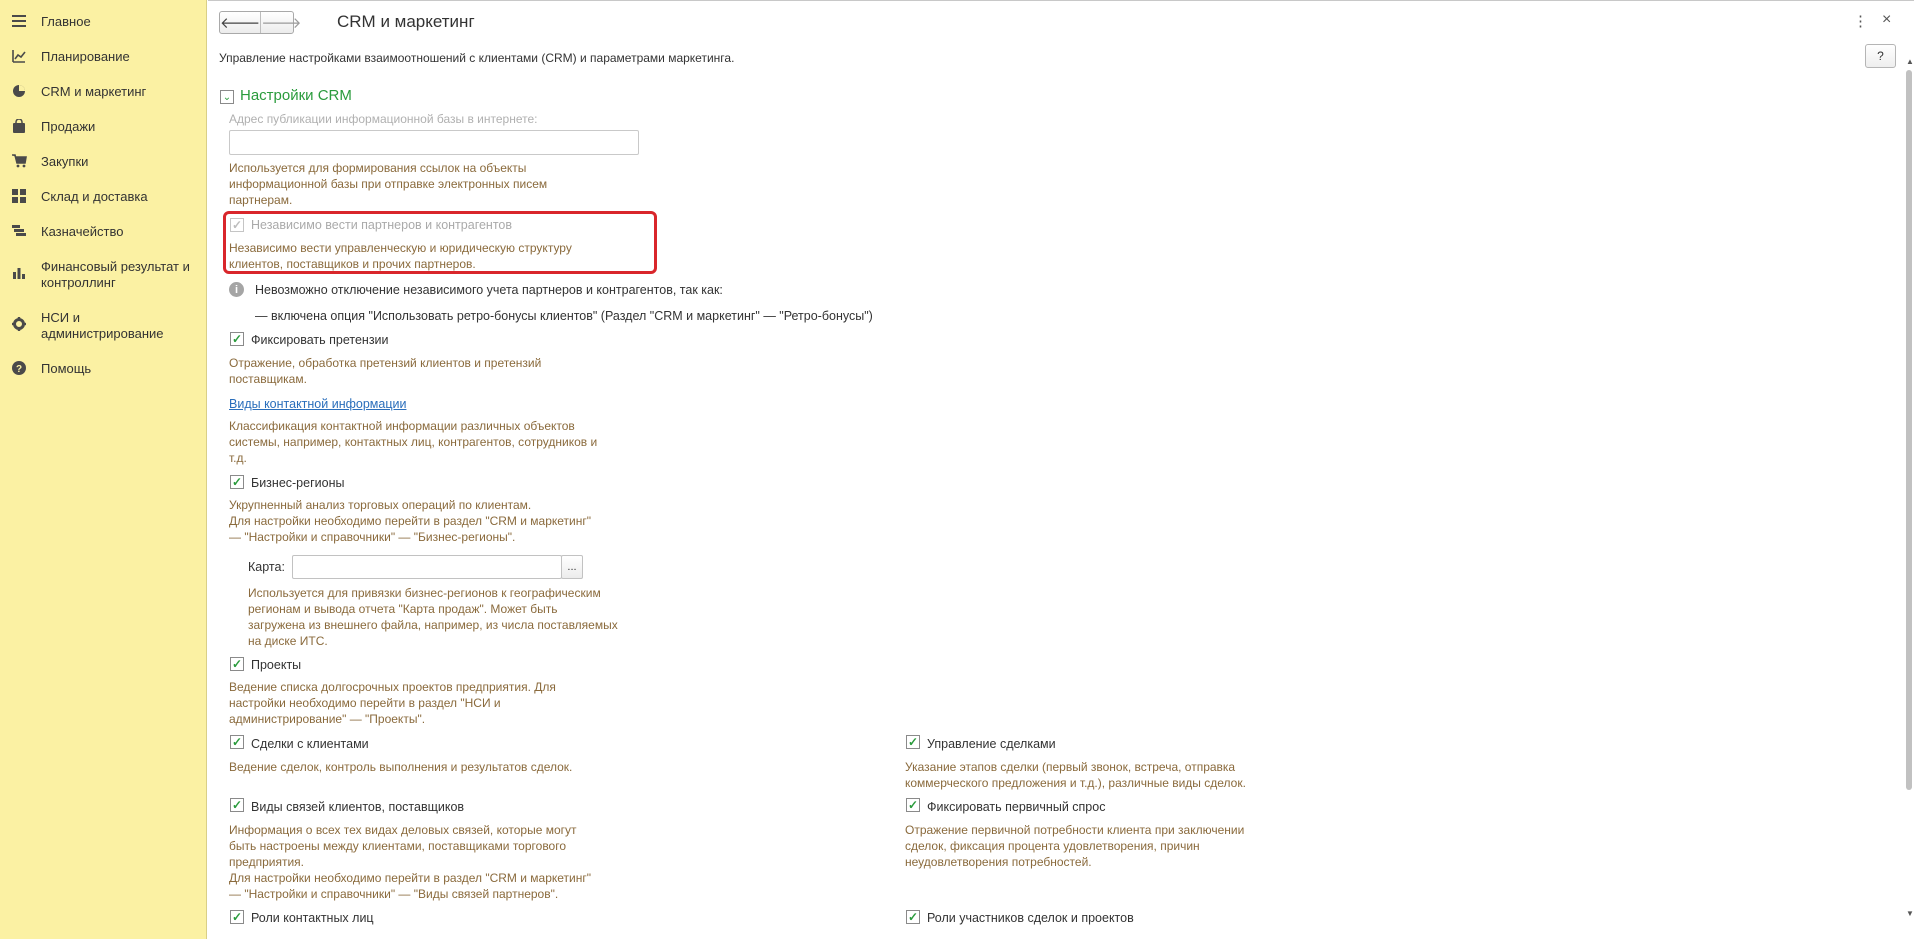 This screenshot has width=1914, height=939. I want to click on sidebar-item-label: Продажи, so click(68, 126).